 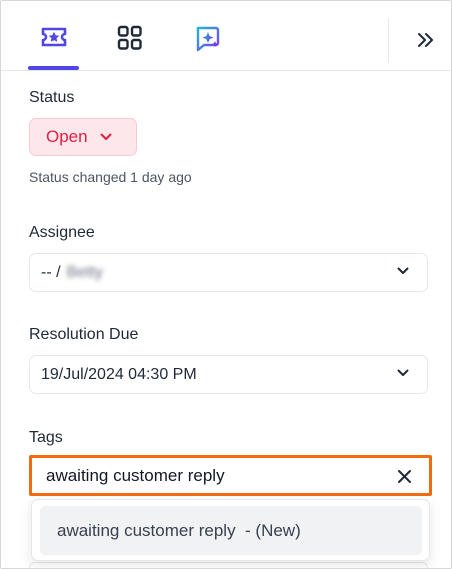 I want to click on panel-tab-bar, so click(x=226, y=36).